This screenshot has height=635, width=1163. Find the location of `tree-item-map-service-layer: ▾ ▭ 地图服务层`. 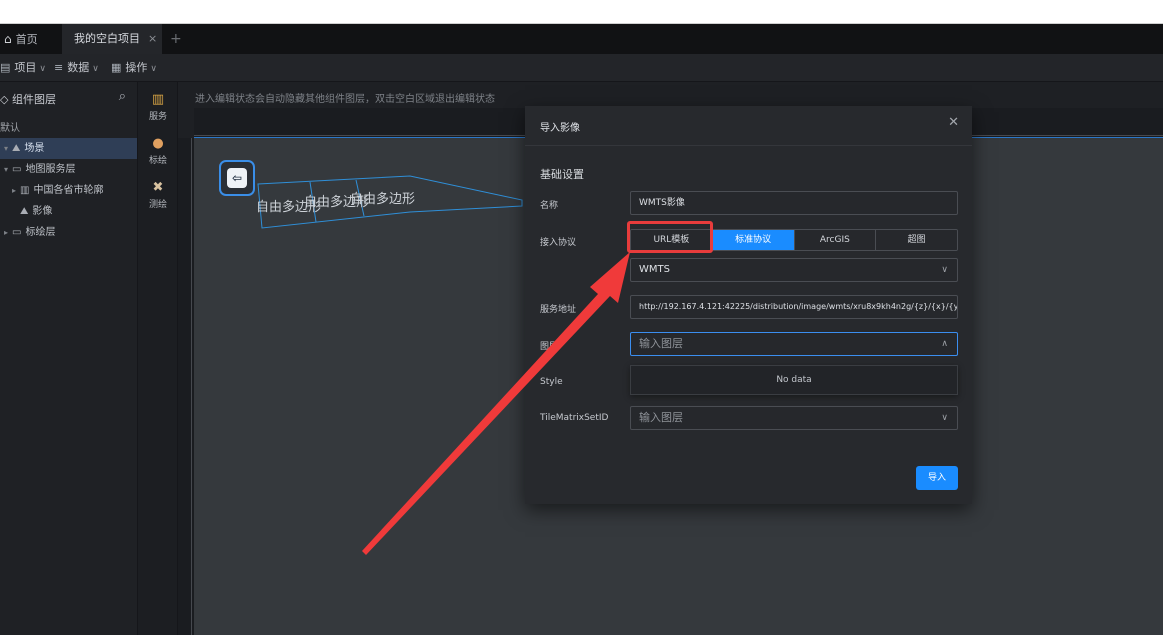

tree-item-map-service-layer: ▾ ▭ 地图服务层 is located at coordinates (68, 169).